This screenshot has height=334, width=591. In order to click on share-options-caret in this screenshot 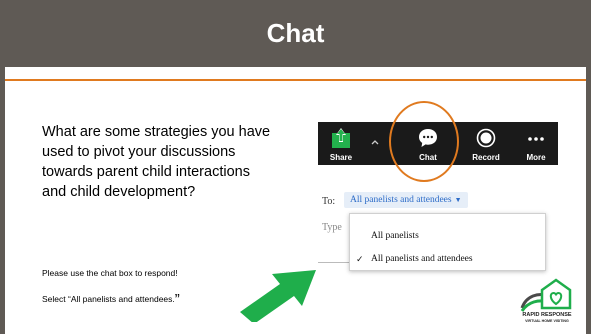, I will do `click(375, 143)`.